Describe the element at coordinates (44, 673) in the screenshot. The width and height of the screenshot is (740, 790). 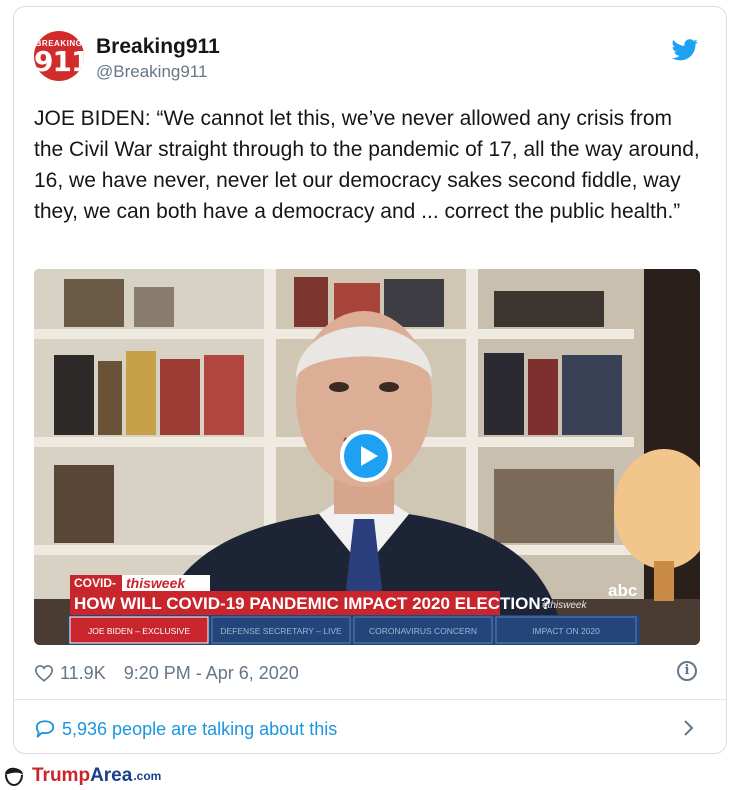
I see `heart-icon` at that location.